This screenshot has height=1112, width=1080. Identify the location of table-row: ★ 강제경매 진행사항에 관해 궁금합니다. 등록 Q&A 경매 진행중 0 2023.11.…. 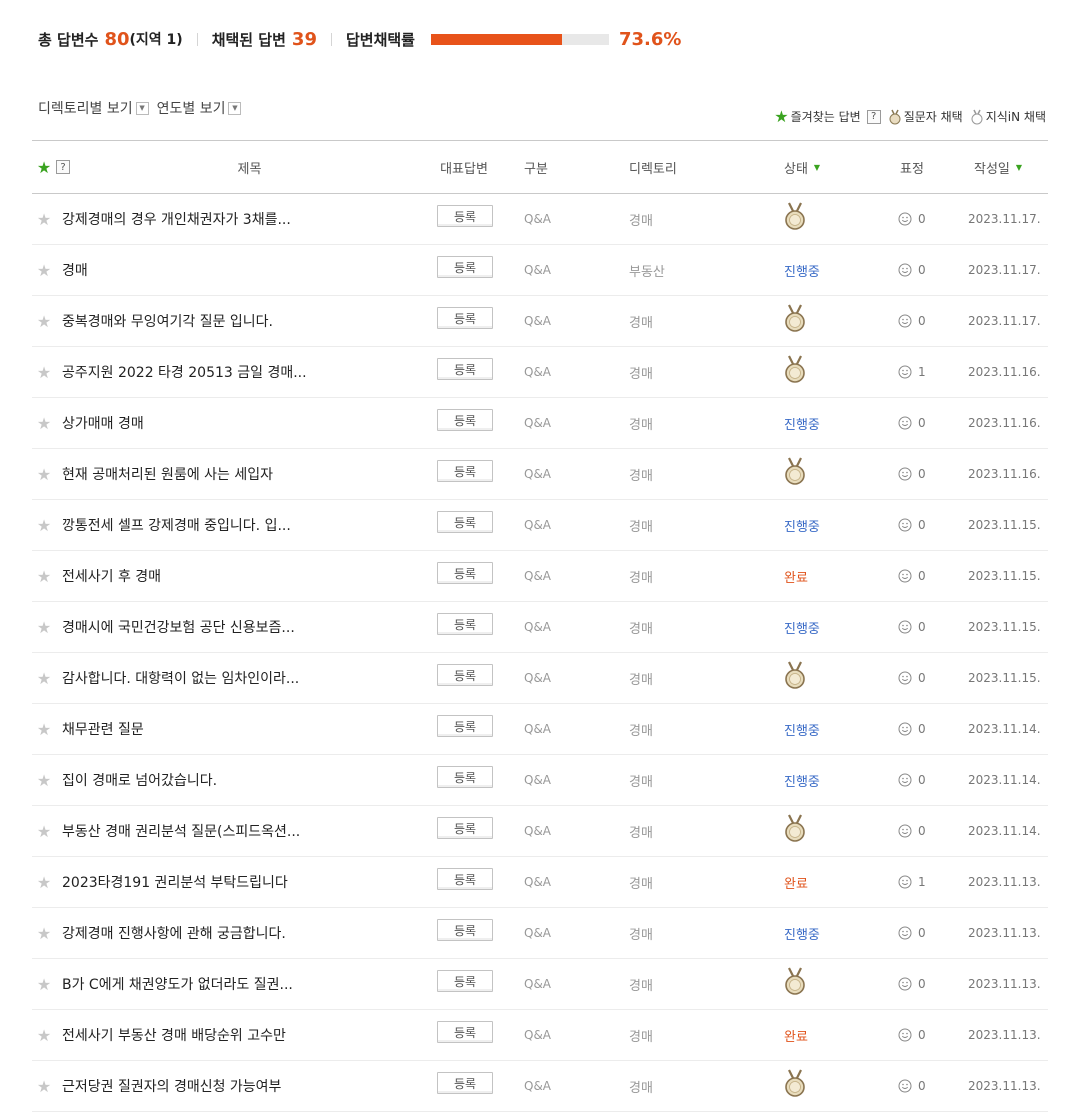
(540, 933).